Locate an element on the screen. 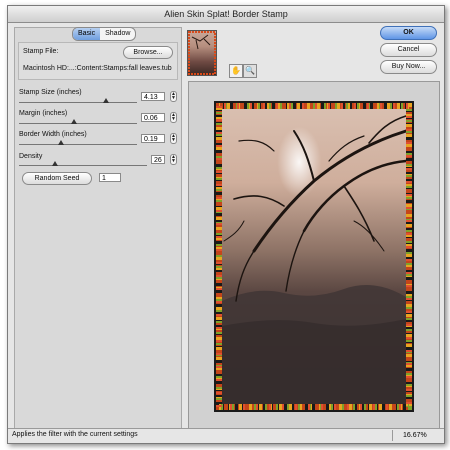 This screenshot has width=450, height=450. margin-slider-track is located at coordinates (78, 123).